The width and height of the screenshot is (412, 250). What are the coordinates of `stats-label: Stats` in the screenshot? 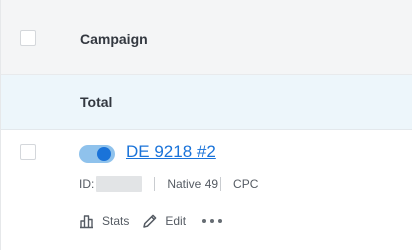 It's located at (116, 221).